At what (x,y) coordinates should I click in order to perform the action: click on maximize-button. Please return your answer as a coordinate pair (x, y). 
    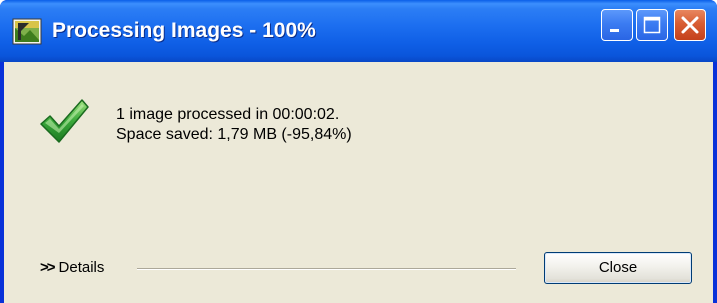
    Looking at the image, I should click on (652, 25).